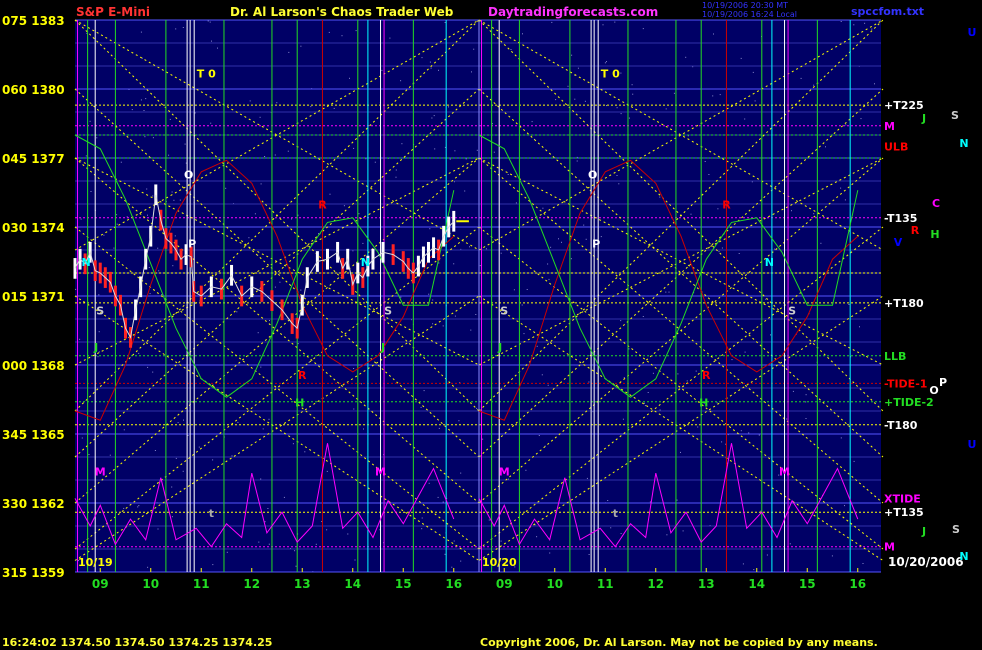 The height and width of the screenshot is (650, 982). What do you see at coordinates (904, 303) in the screenshot?
I see `right-level-label: +T180` at bounding box center [904, 303].